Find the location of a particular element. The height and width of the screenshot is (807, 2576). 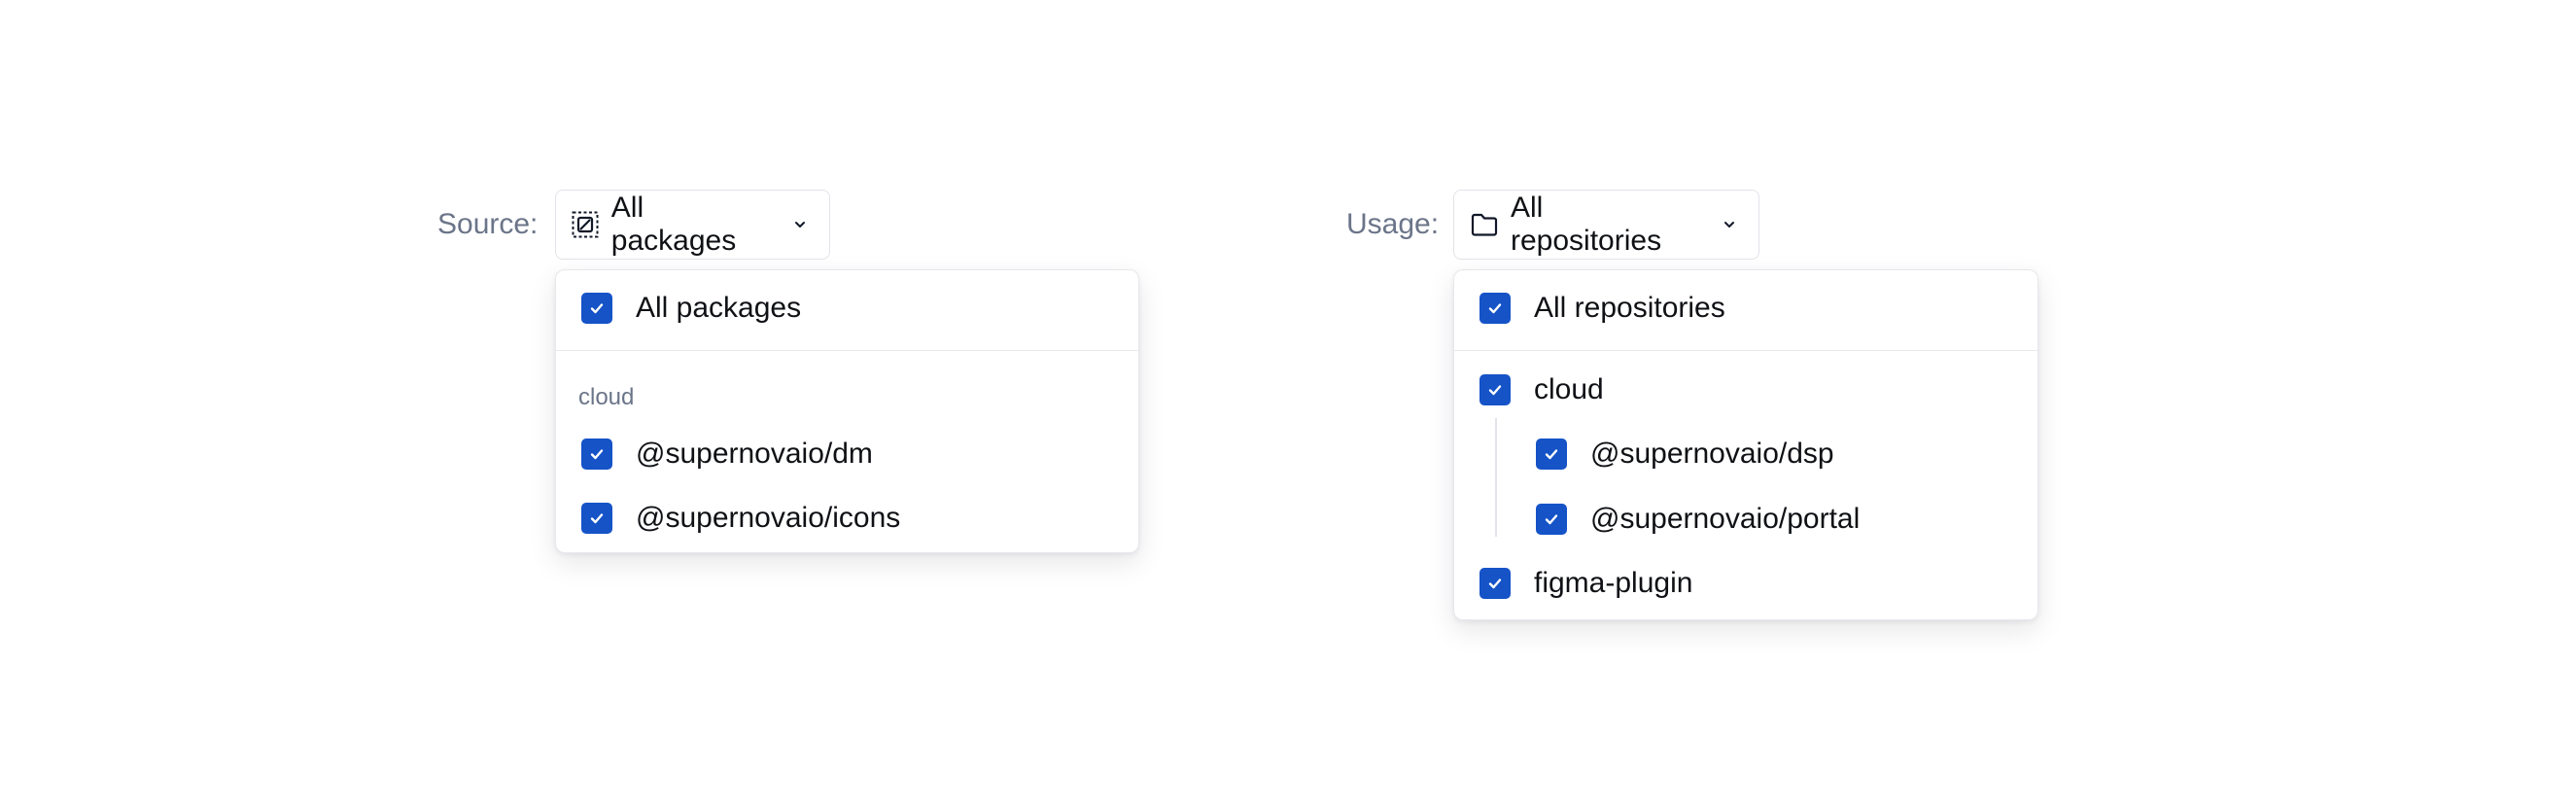

usage-option-cloud-label: cloud is located at coordinates (1569, 389).